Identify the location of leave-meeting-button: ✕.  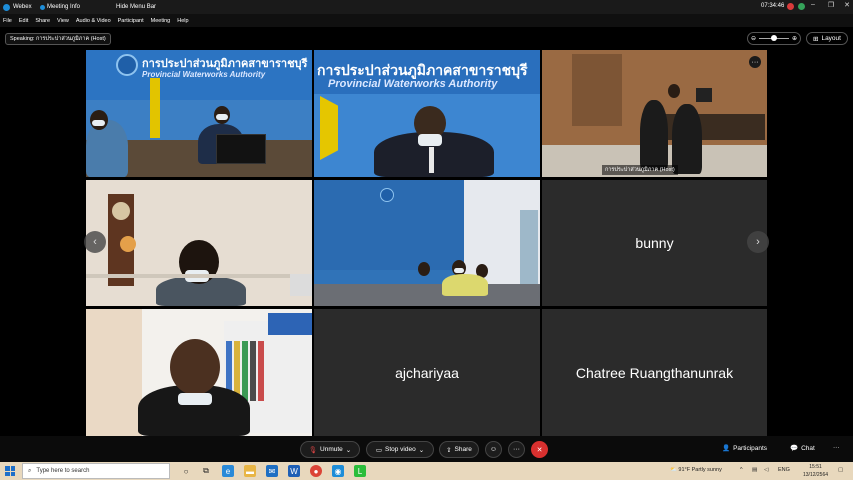
(539, 449).